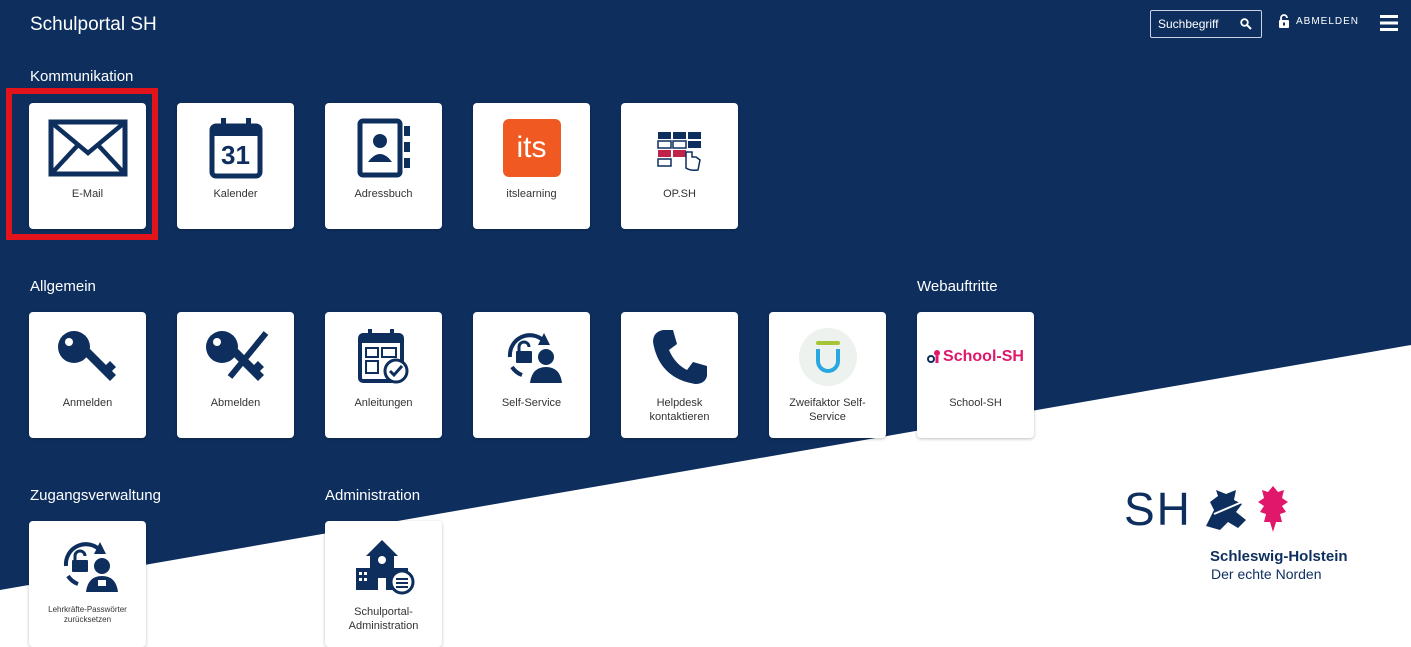 The width and height of the screenshot is (1411, 647). Describe the element at coordinates (1389, 23) in the screenshot. I see `hamburger-menu-icon` at that location.